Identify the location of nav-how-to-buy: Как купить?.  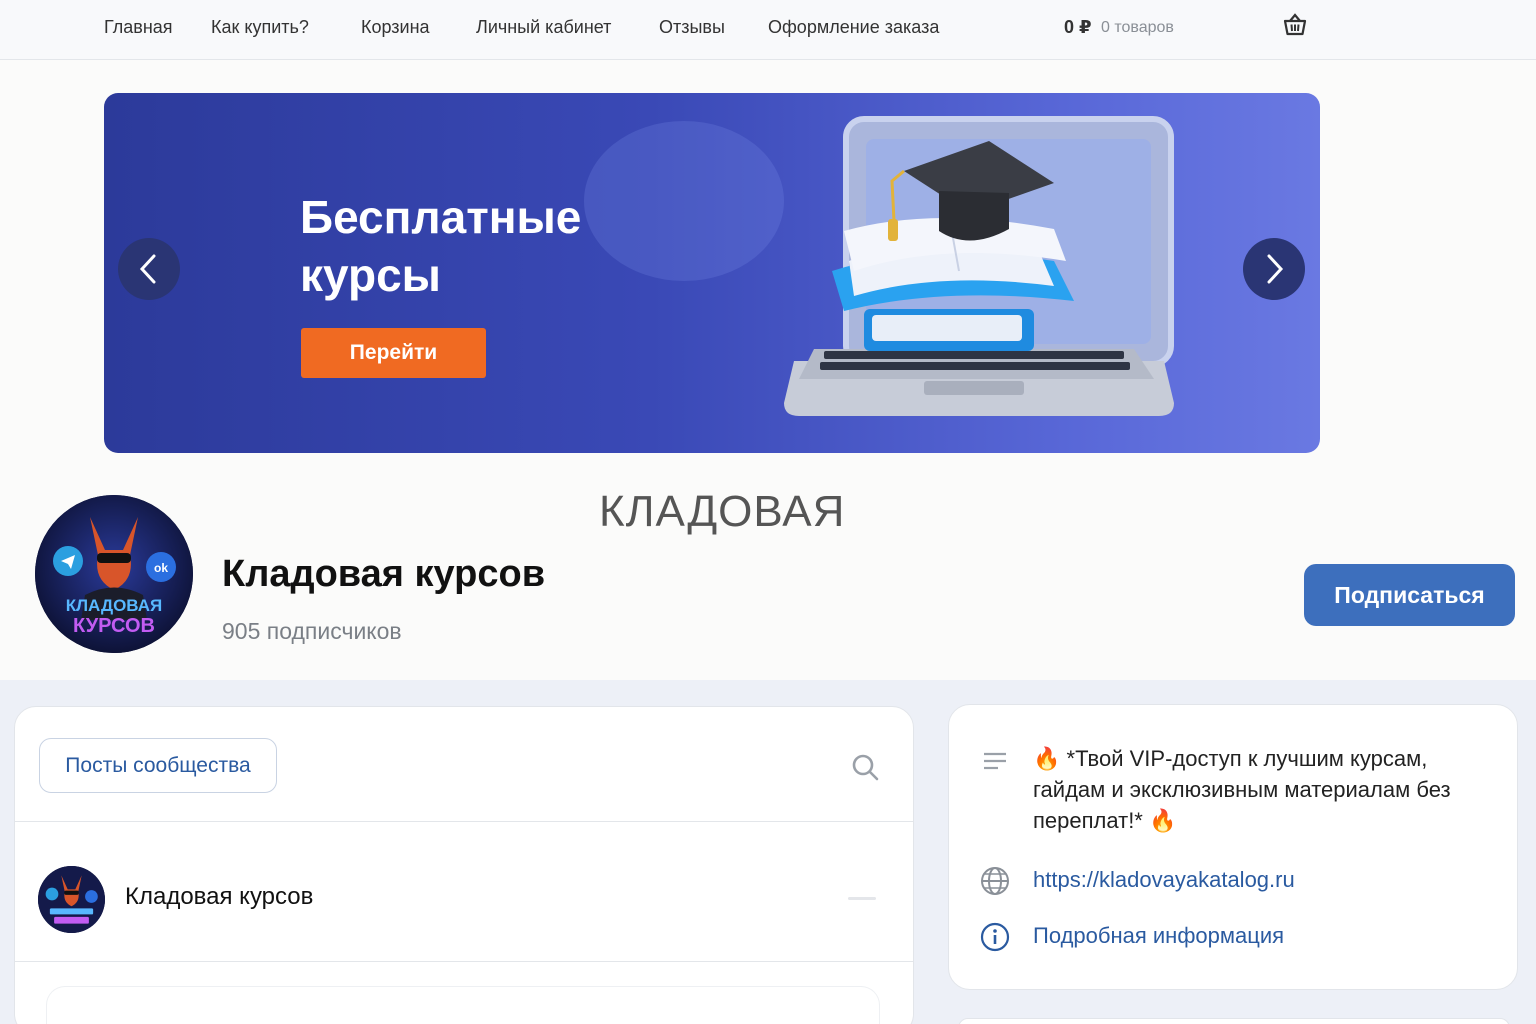
(260, 27).